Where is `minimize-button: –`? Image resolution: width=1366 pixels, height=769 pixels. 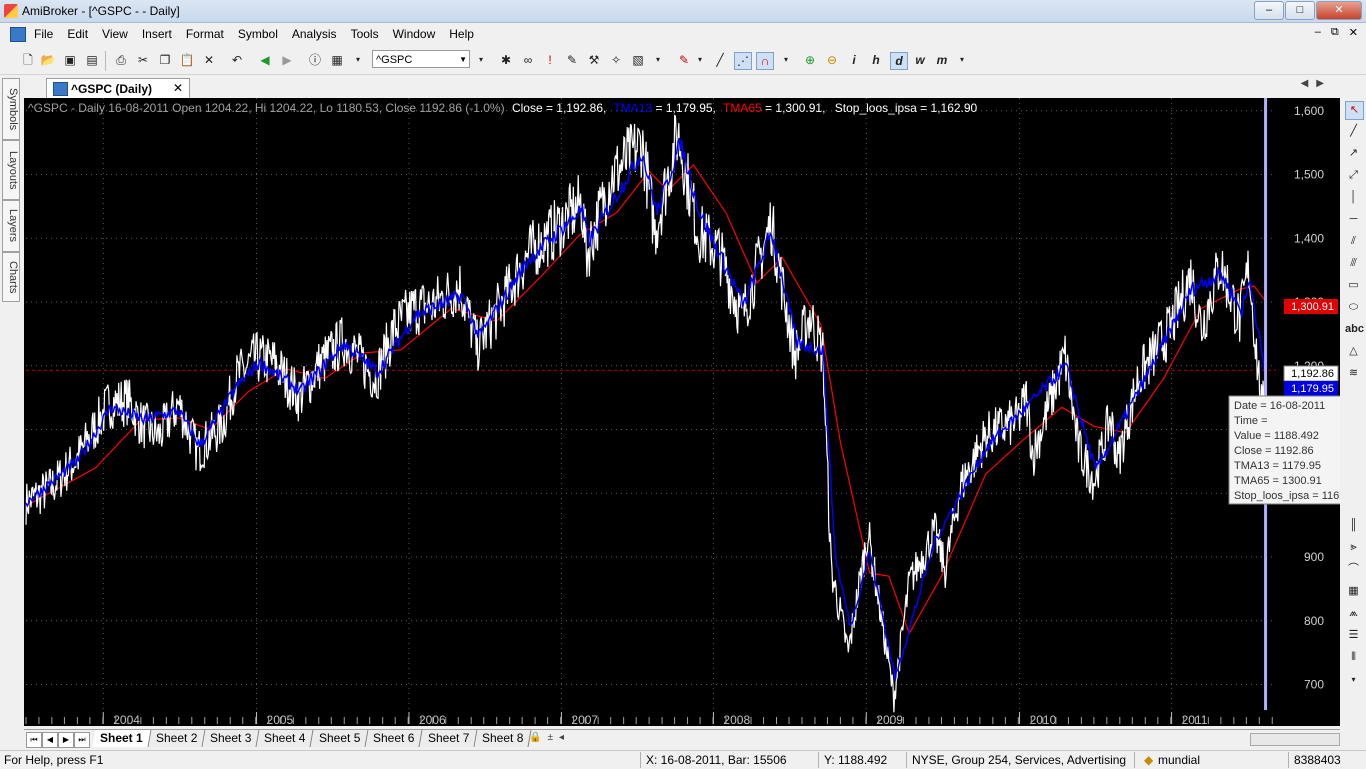
minimize-button: – is located at coordinates (1269, 10).